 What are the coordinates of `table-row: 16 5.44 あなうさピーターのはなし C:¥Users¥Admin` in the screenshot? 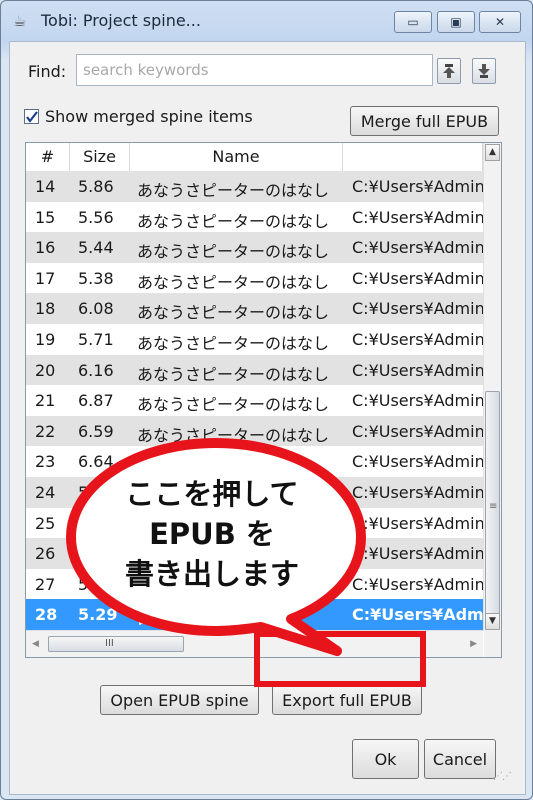 It's located at (254, 247).